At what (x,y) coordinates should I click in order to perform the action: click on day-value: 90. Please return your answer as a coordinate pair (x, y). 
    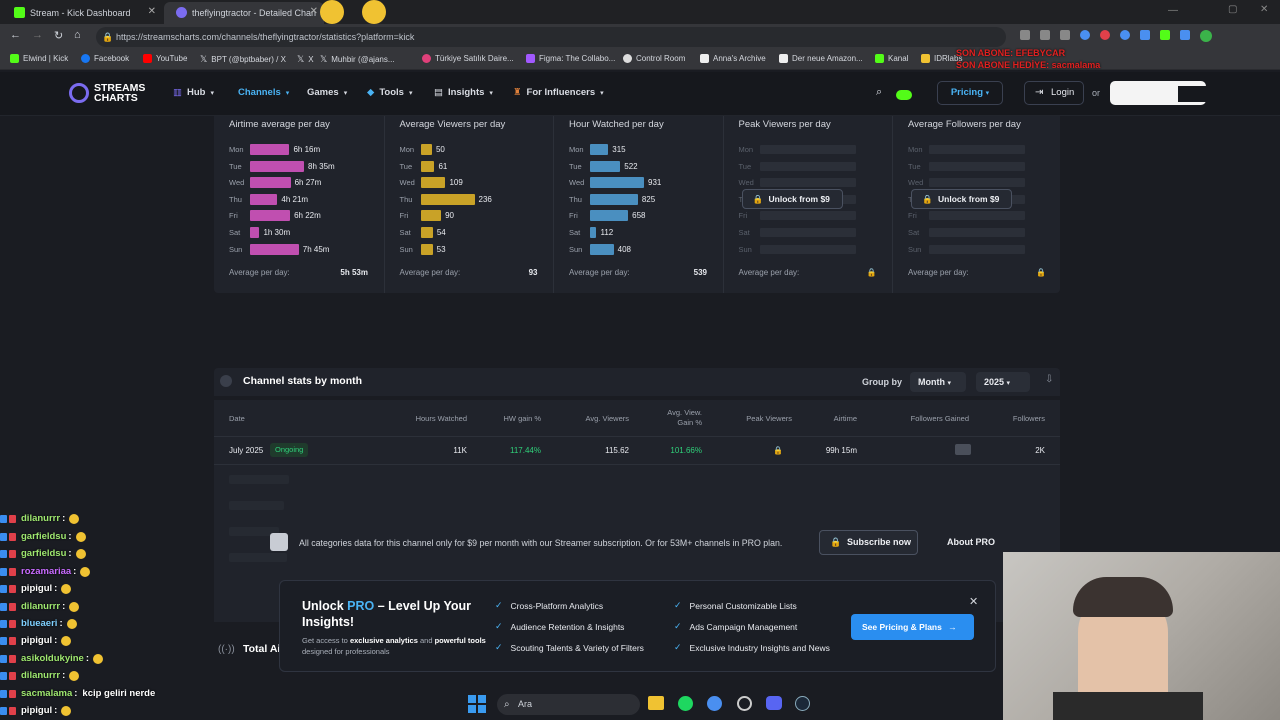
    Looking at the image, I should click on (449, 215).